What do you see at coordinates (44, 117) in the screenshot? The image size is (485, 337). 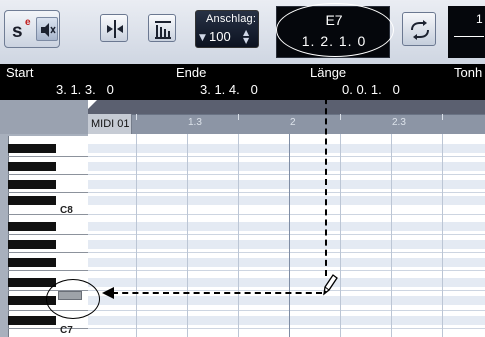 I see `ruler-spacer` at bounding box center [44, 117].